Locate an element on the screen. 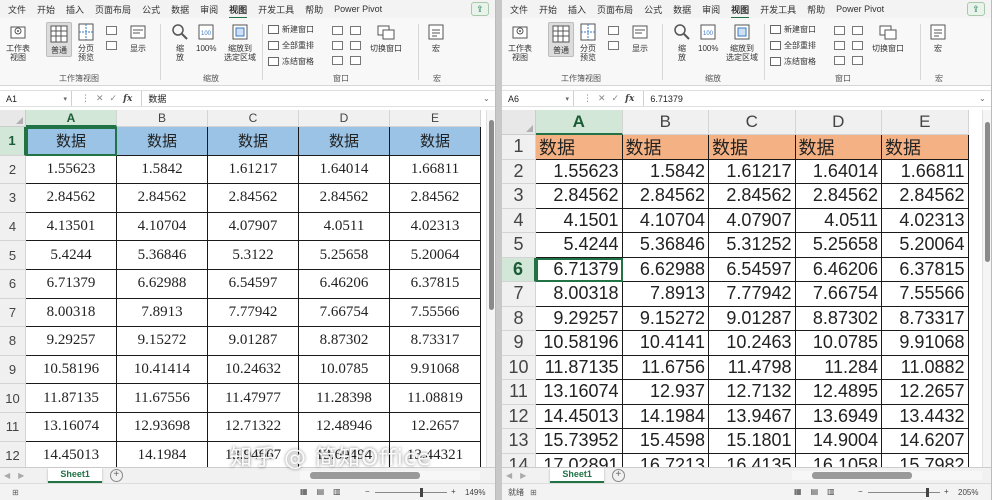 This screenshot has width=992, height=500. data-cell: 4.13501 is located at coordinates (71, 227).